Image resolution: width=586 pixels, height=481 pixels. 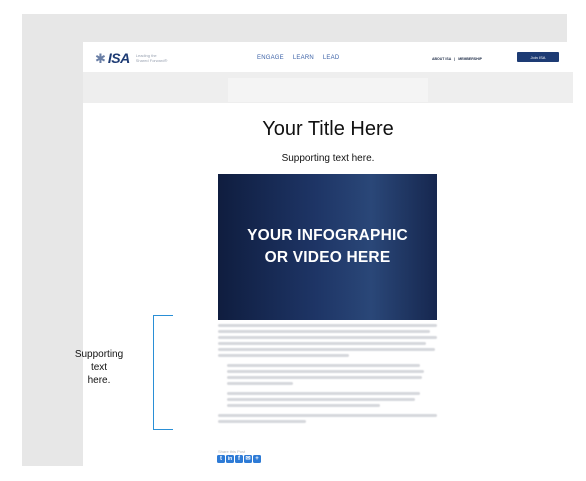 What do you see at coordinates (303, 58) in the screenshot?
I see `nav-item-learn: LEARN` at bounding box center [303, 58].